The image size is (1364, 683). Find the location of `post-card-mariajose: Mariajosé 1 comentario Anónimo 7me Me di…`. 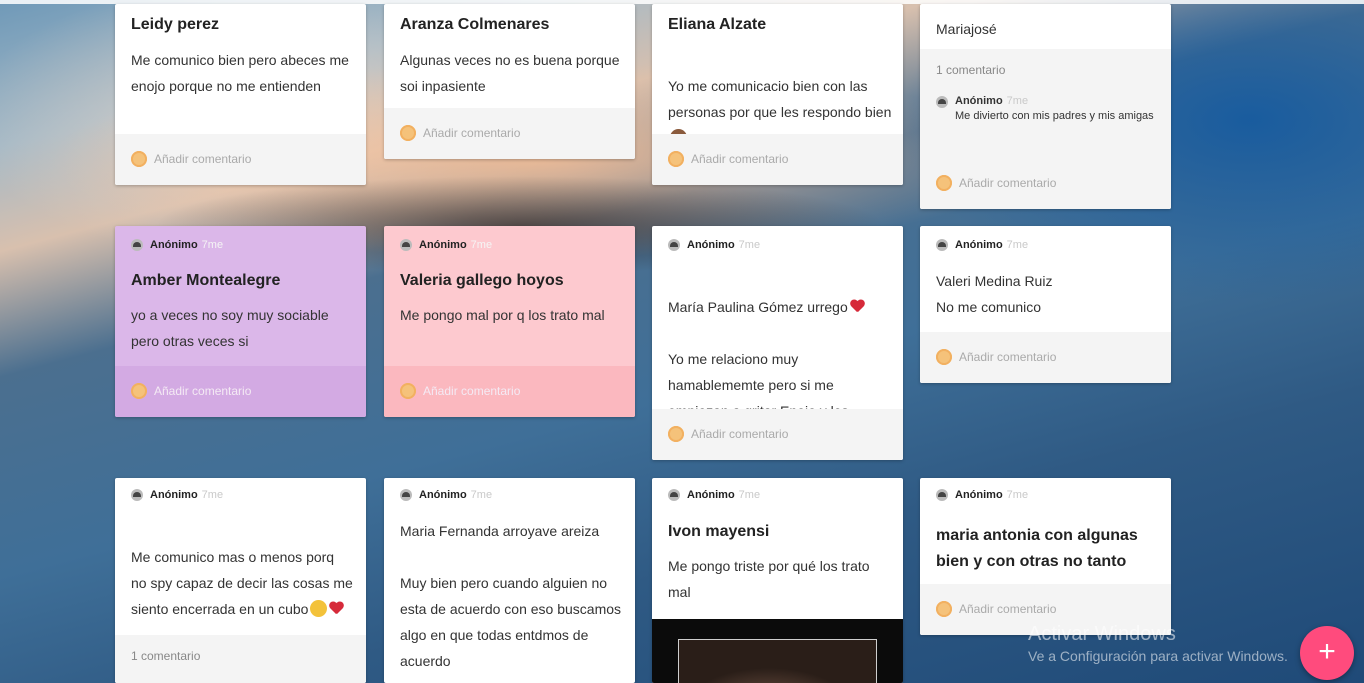

post-card-mariajose: Mariajosé 1 comentario Anónimo 7me Me di… is located at coordinates (1045, 106).